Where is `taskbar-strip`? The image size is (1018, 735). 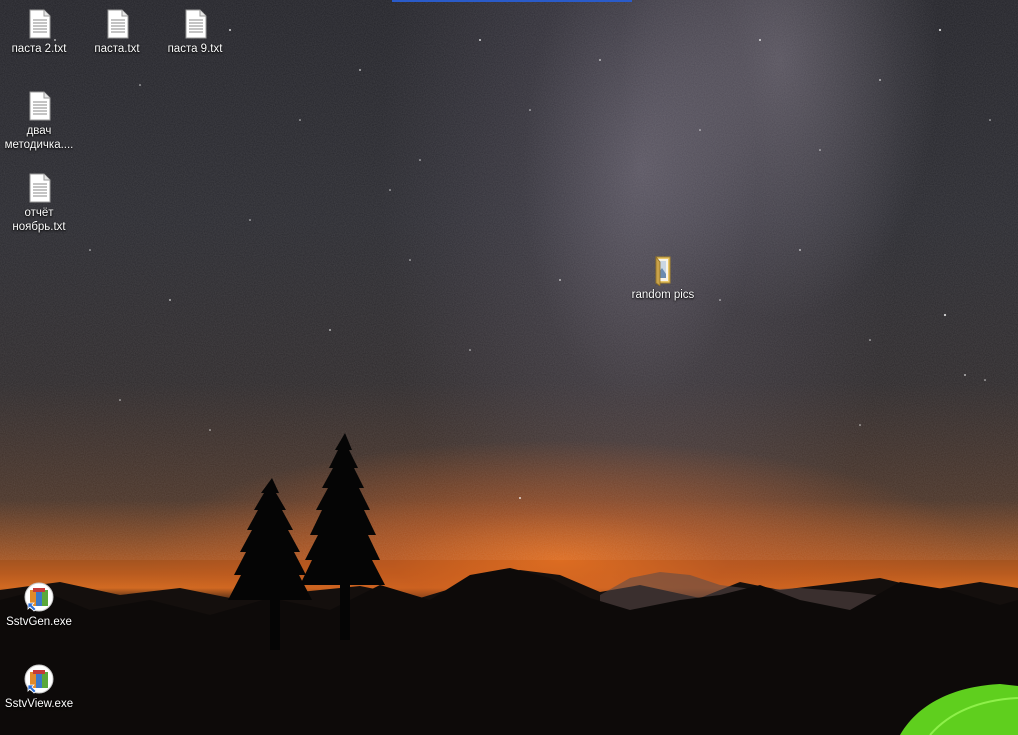 taskbar-strip is located at coordinates (512, 1).